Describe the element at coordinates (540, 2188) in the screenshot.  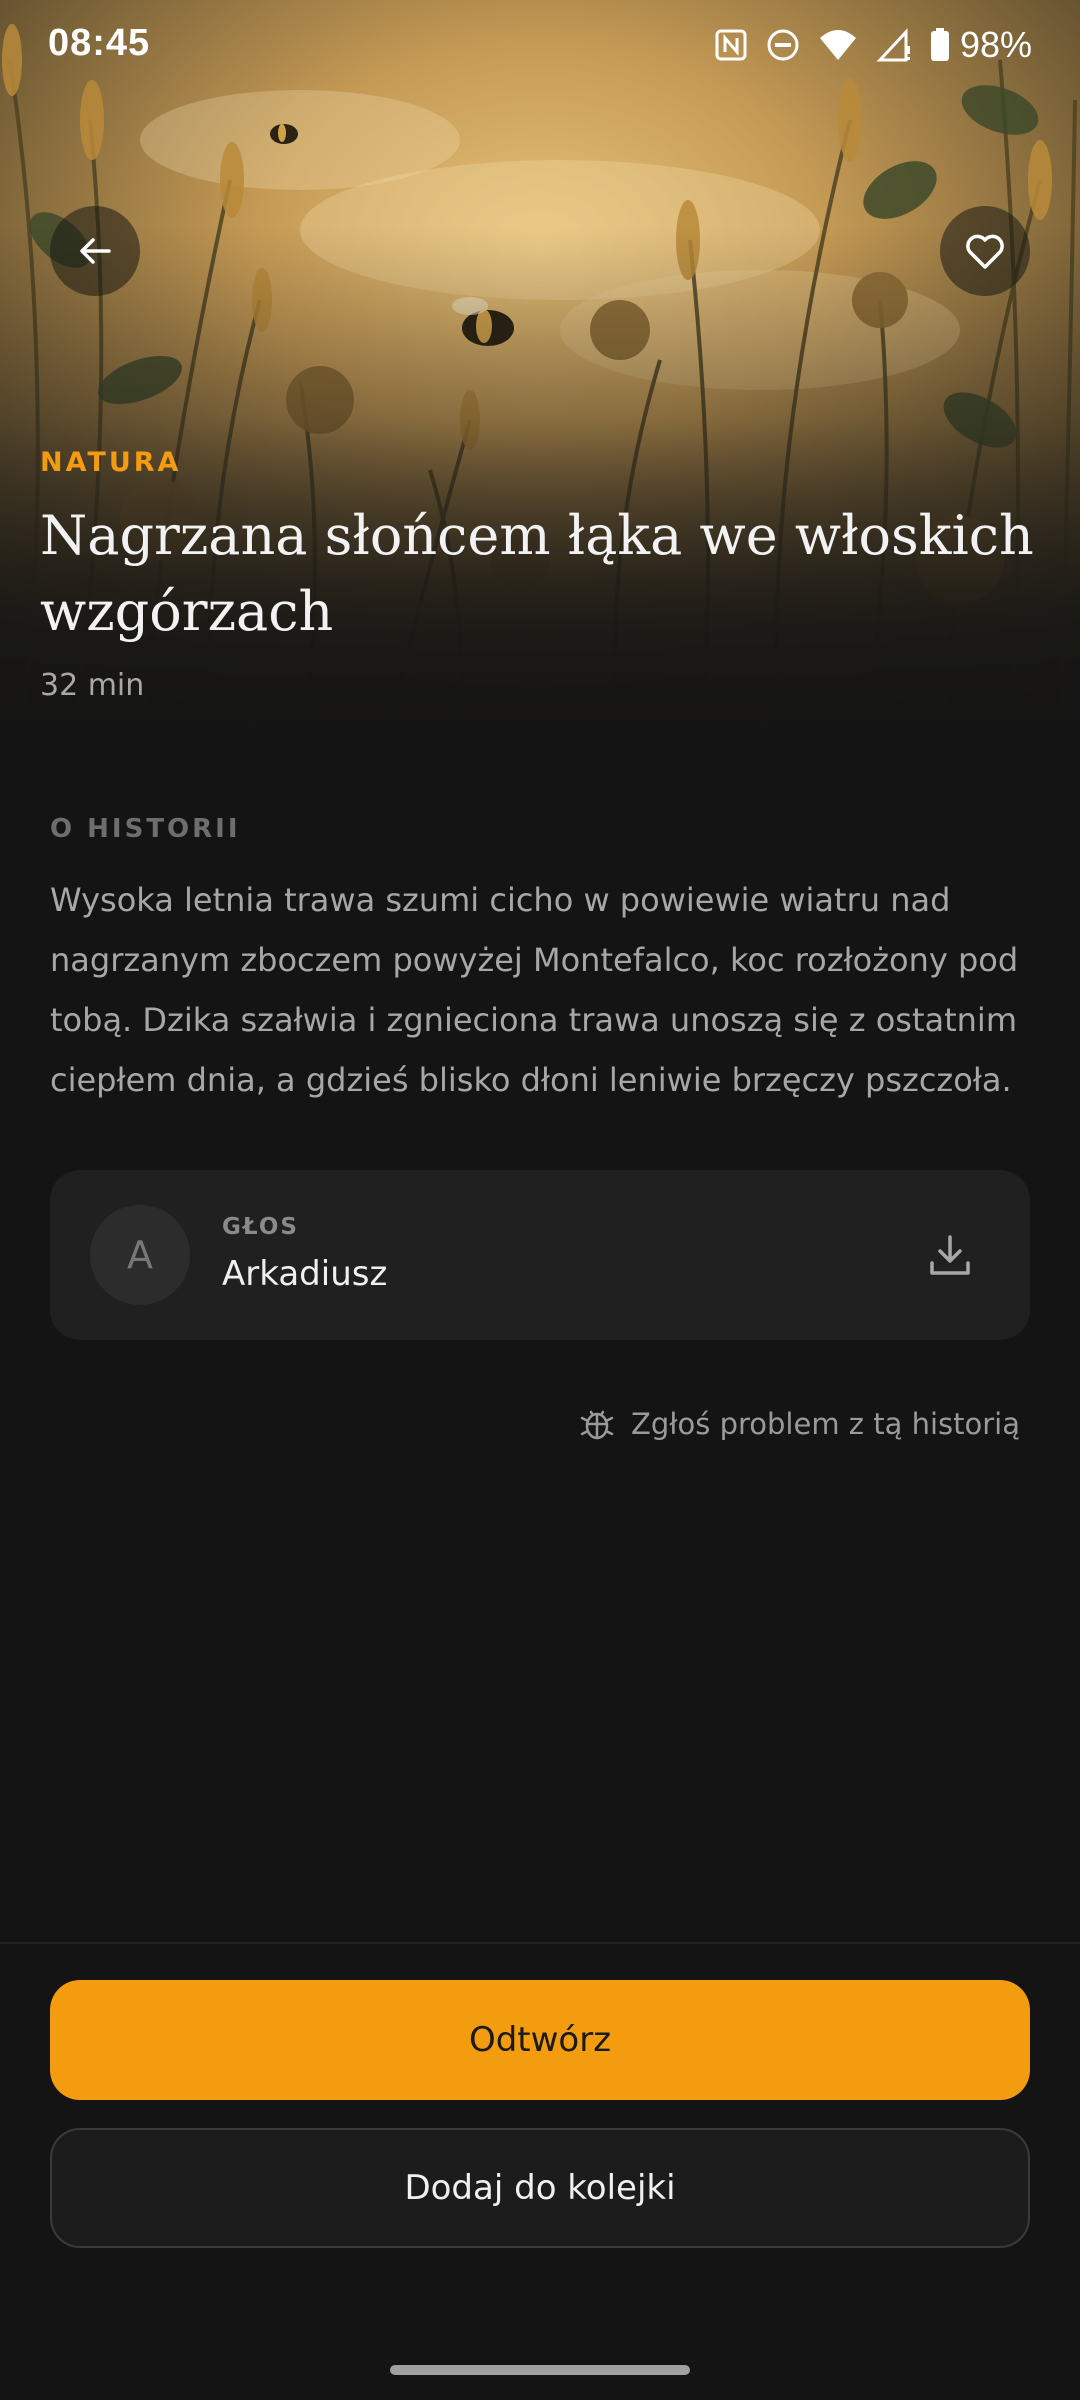
I see `add-to-queue-button: Dodaj do kolejki` at that location.